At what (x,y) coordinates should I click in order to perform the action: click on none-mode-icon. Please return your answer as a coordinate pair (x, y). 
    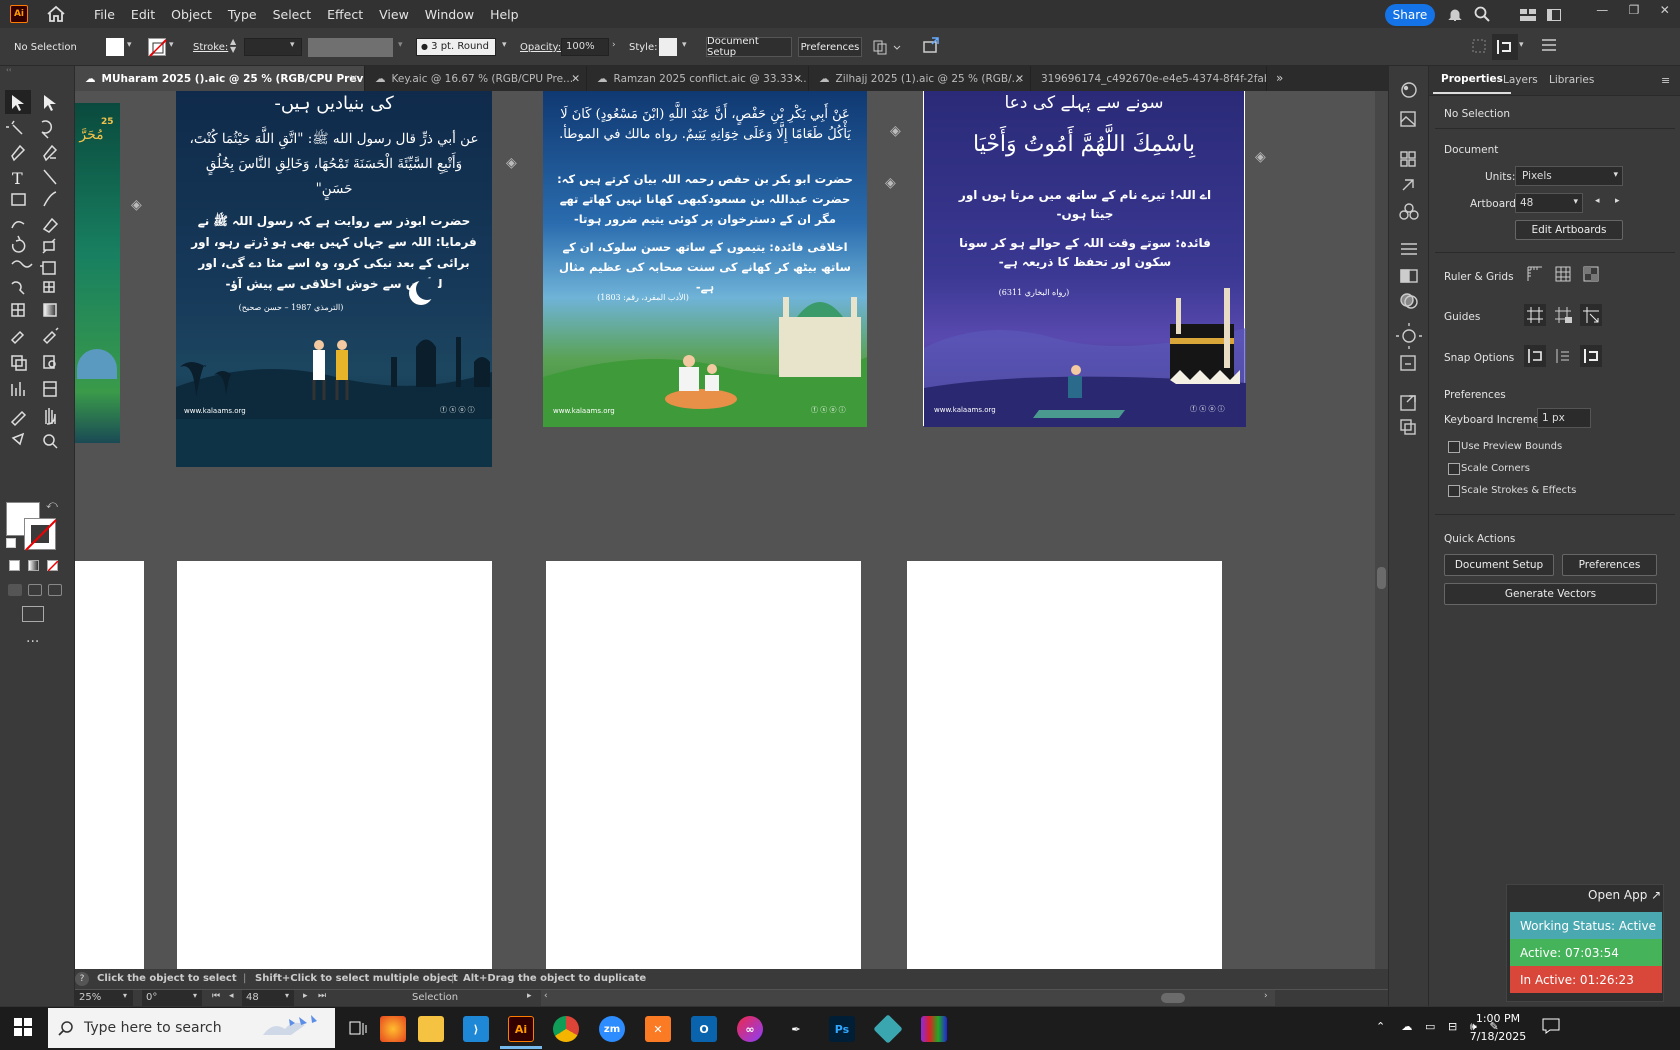
    Looking at the image, I should click on (53, 566).